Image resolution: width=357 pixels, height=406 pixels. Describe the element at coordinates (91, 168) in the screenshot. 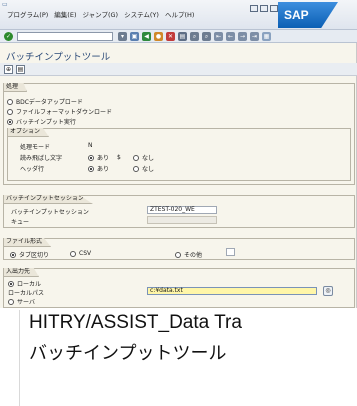

I see `radio-header-yes` at that location.